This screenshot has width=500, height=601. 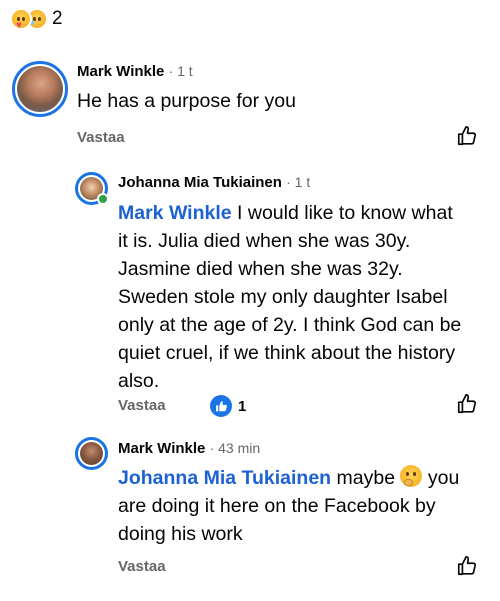 What do you see at coordinates (21, 19) in the screenshot?
I see `care-emoji-icon: ♥` at bounding box center [21, 19].